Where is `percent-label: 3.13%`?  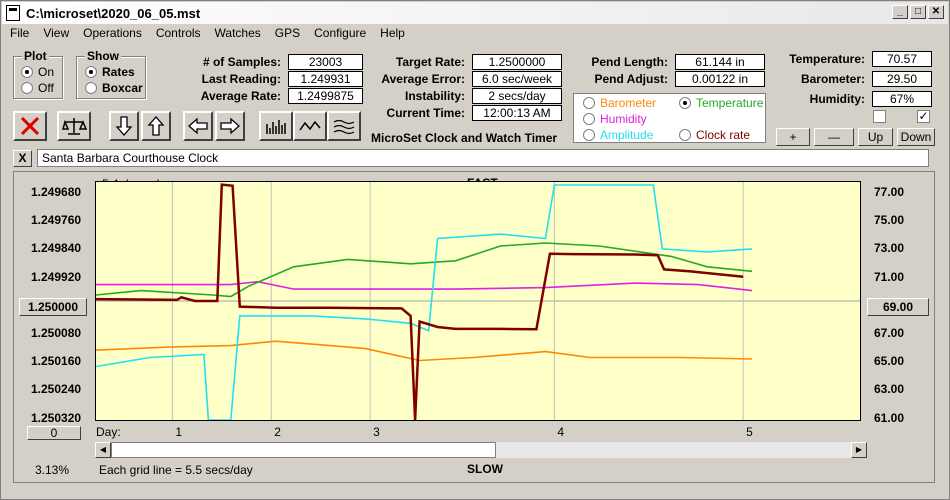
percent-label: 3.13% is located at coordinates (52, 470).